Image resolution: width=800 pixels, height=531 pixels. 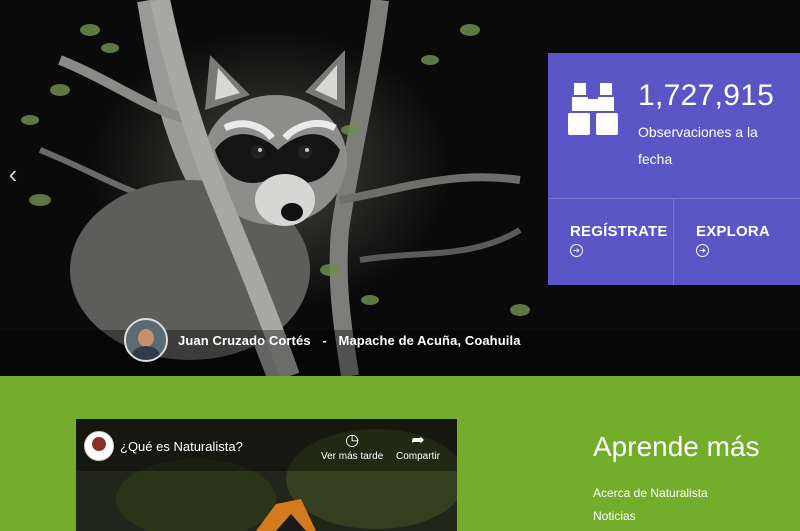 What do you see at coordinates (614, 516) in the screenshot?
I see `news-link: Noticias` at bounding box center [614, 516].